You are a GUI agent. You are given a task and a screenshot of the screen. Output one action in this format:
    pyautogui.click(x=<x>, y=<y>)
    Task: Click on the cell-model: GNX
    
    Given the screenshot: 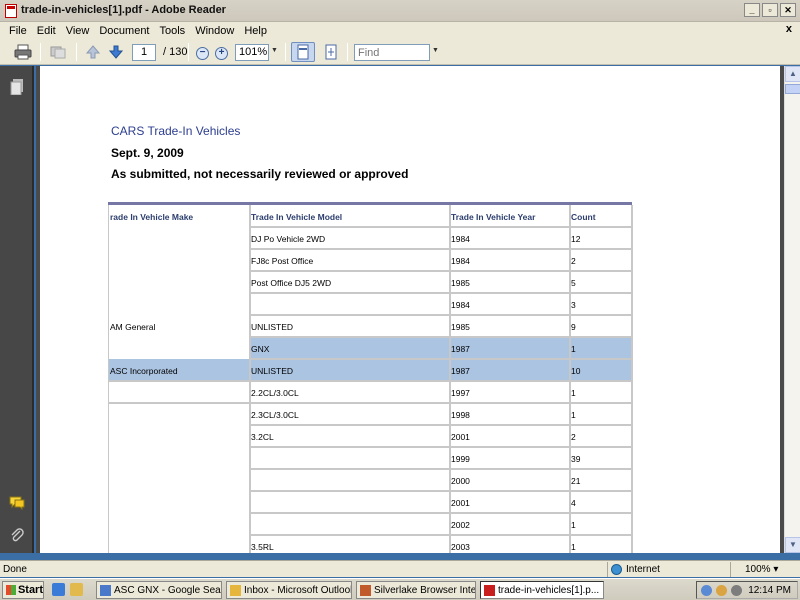 What is the action you would take?
    pyautogui.click(x=349, y=348)
    